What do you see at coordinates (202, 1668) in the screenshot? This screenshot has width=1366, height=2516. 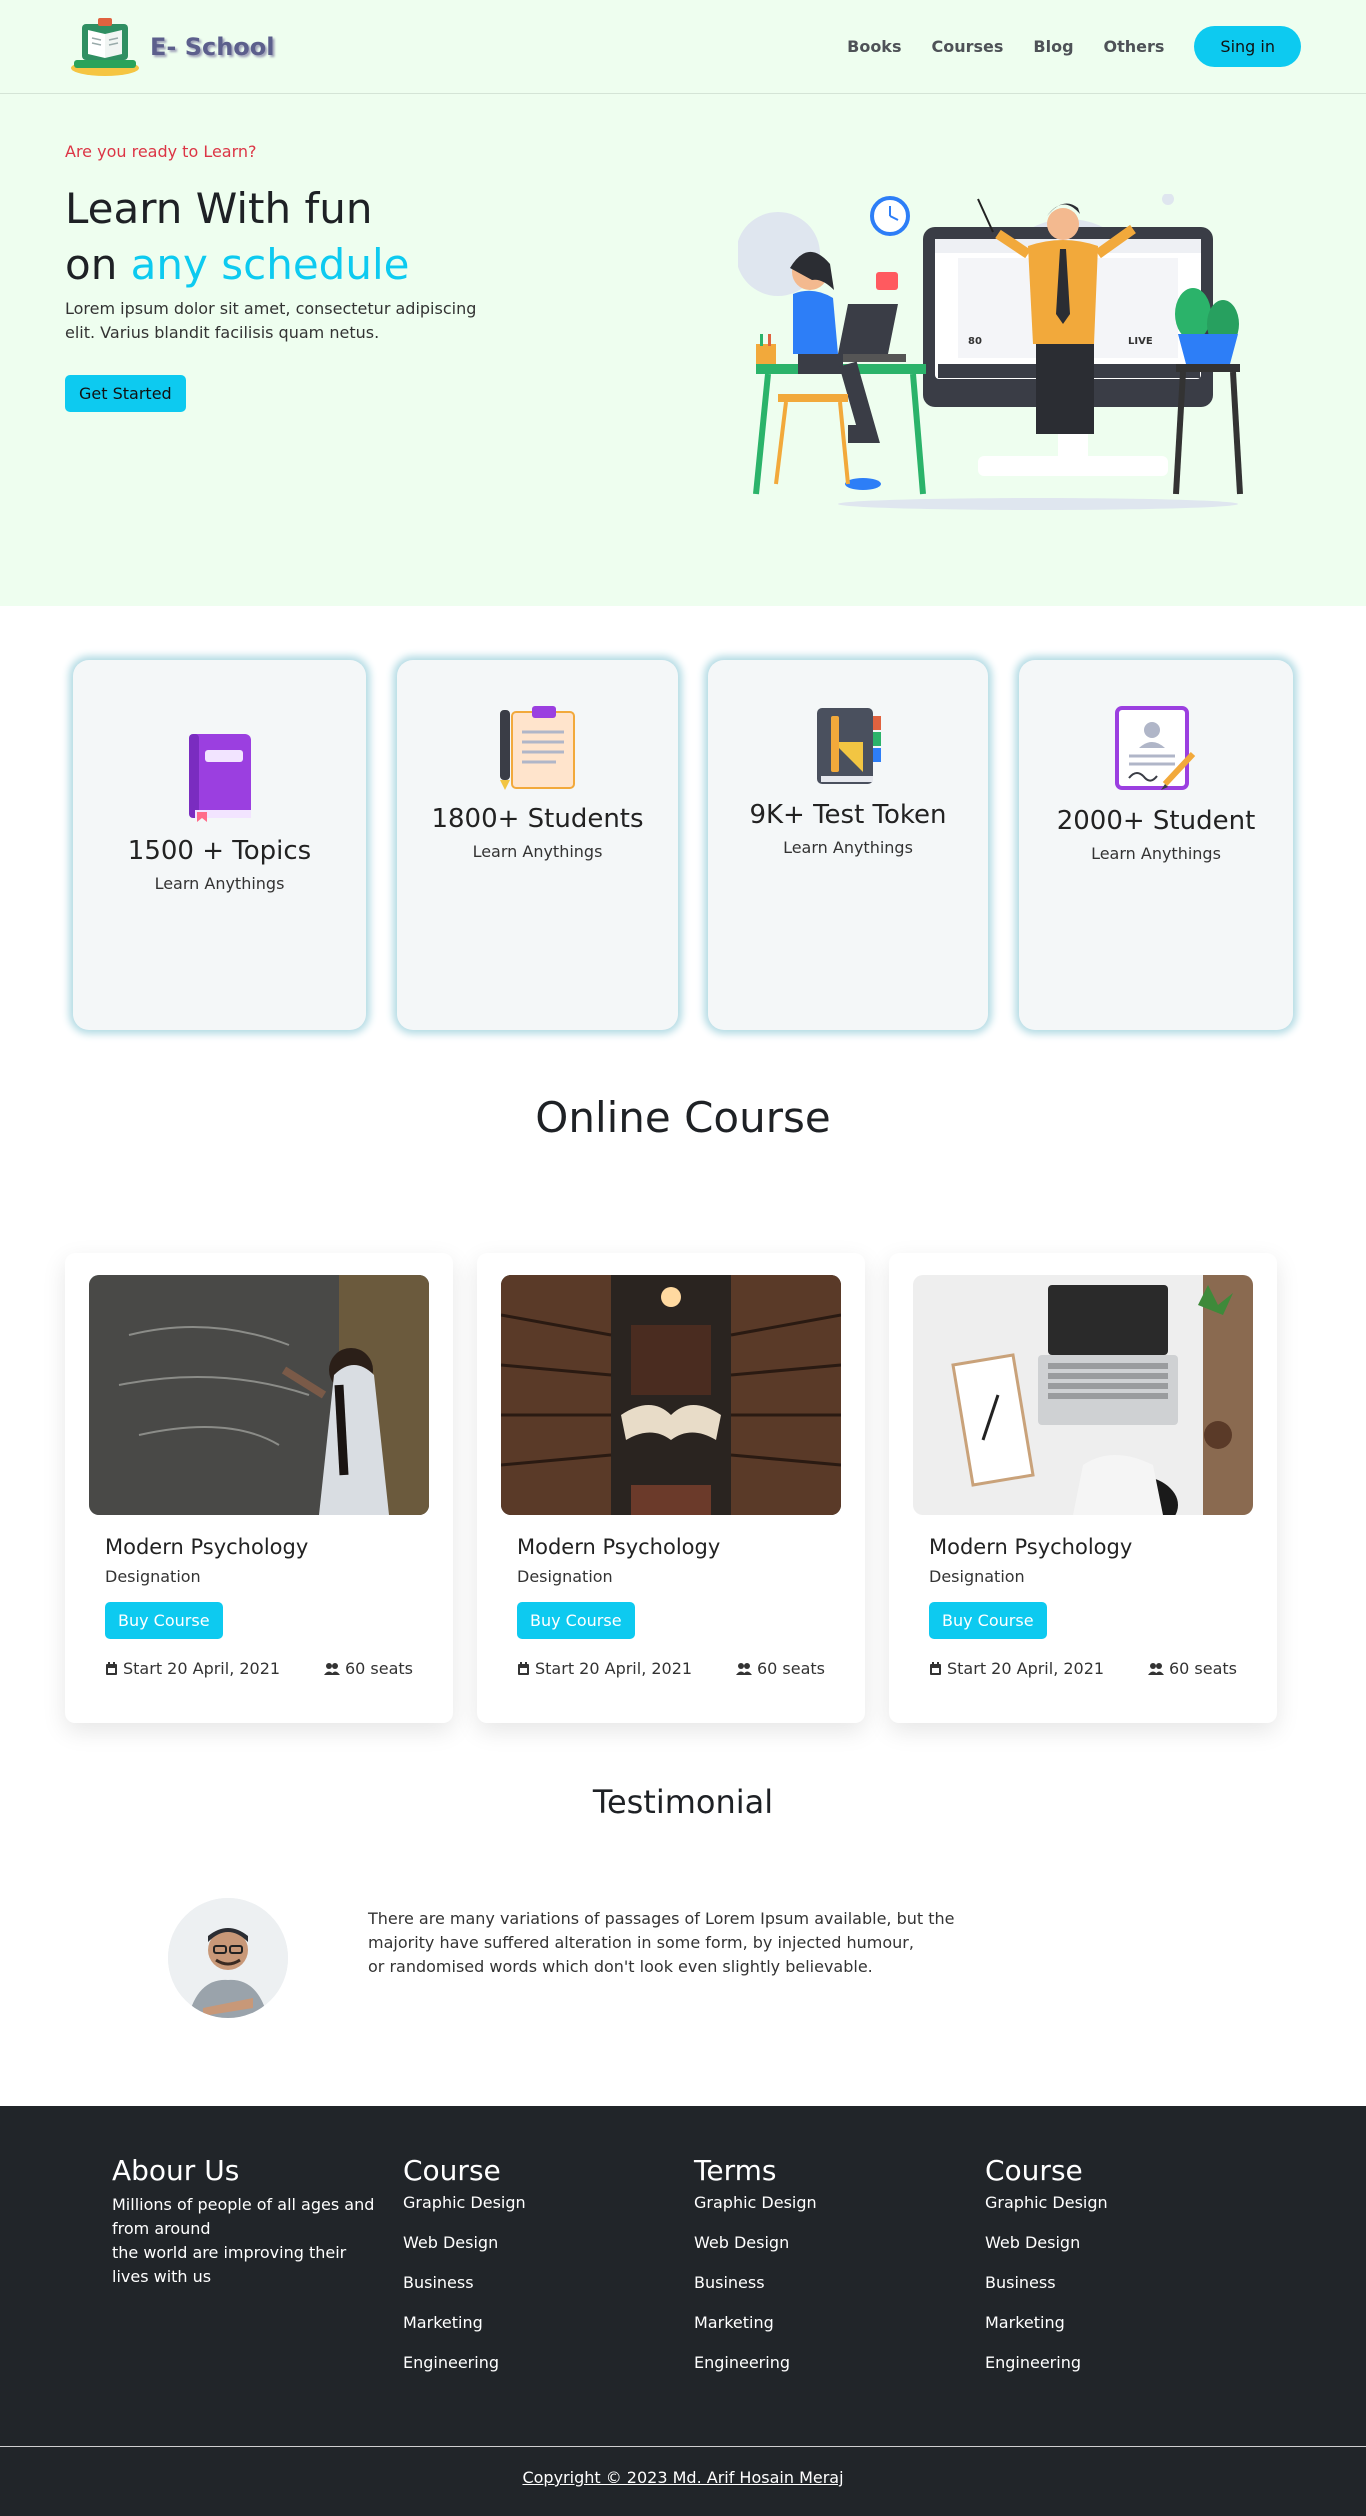 I see `course-start-text: Start 20 April, 2021` at bounding box center [202, 1668].